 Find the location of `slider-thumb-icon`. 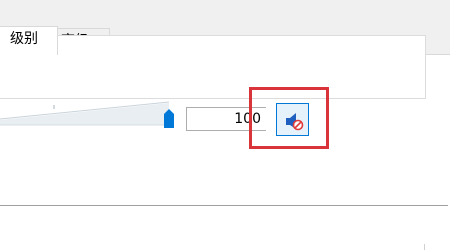

slider-thumb-icon is located at coordinates (169, 118).